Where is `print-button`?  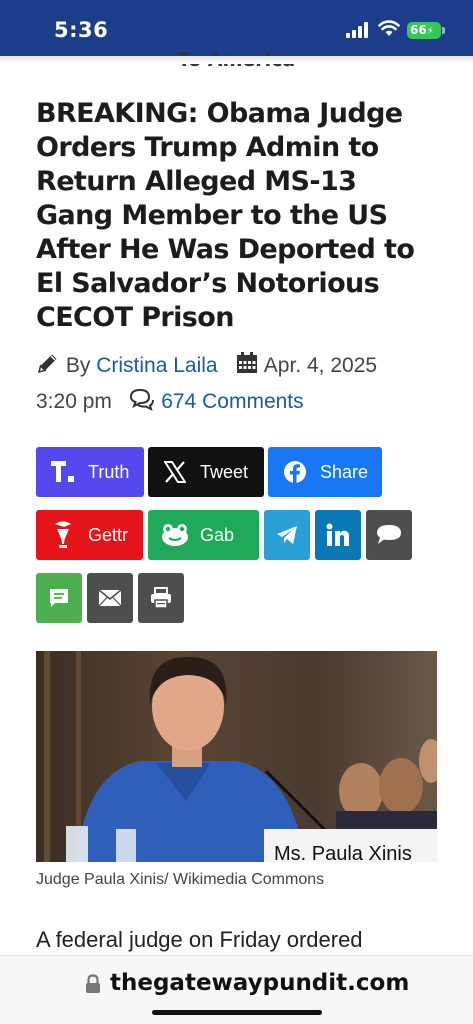
print-button is located at coordinates (161, 598).